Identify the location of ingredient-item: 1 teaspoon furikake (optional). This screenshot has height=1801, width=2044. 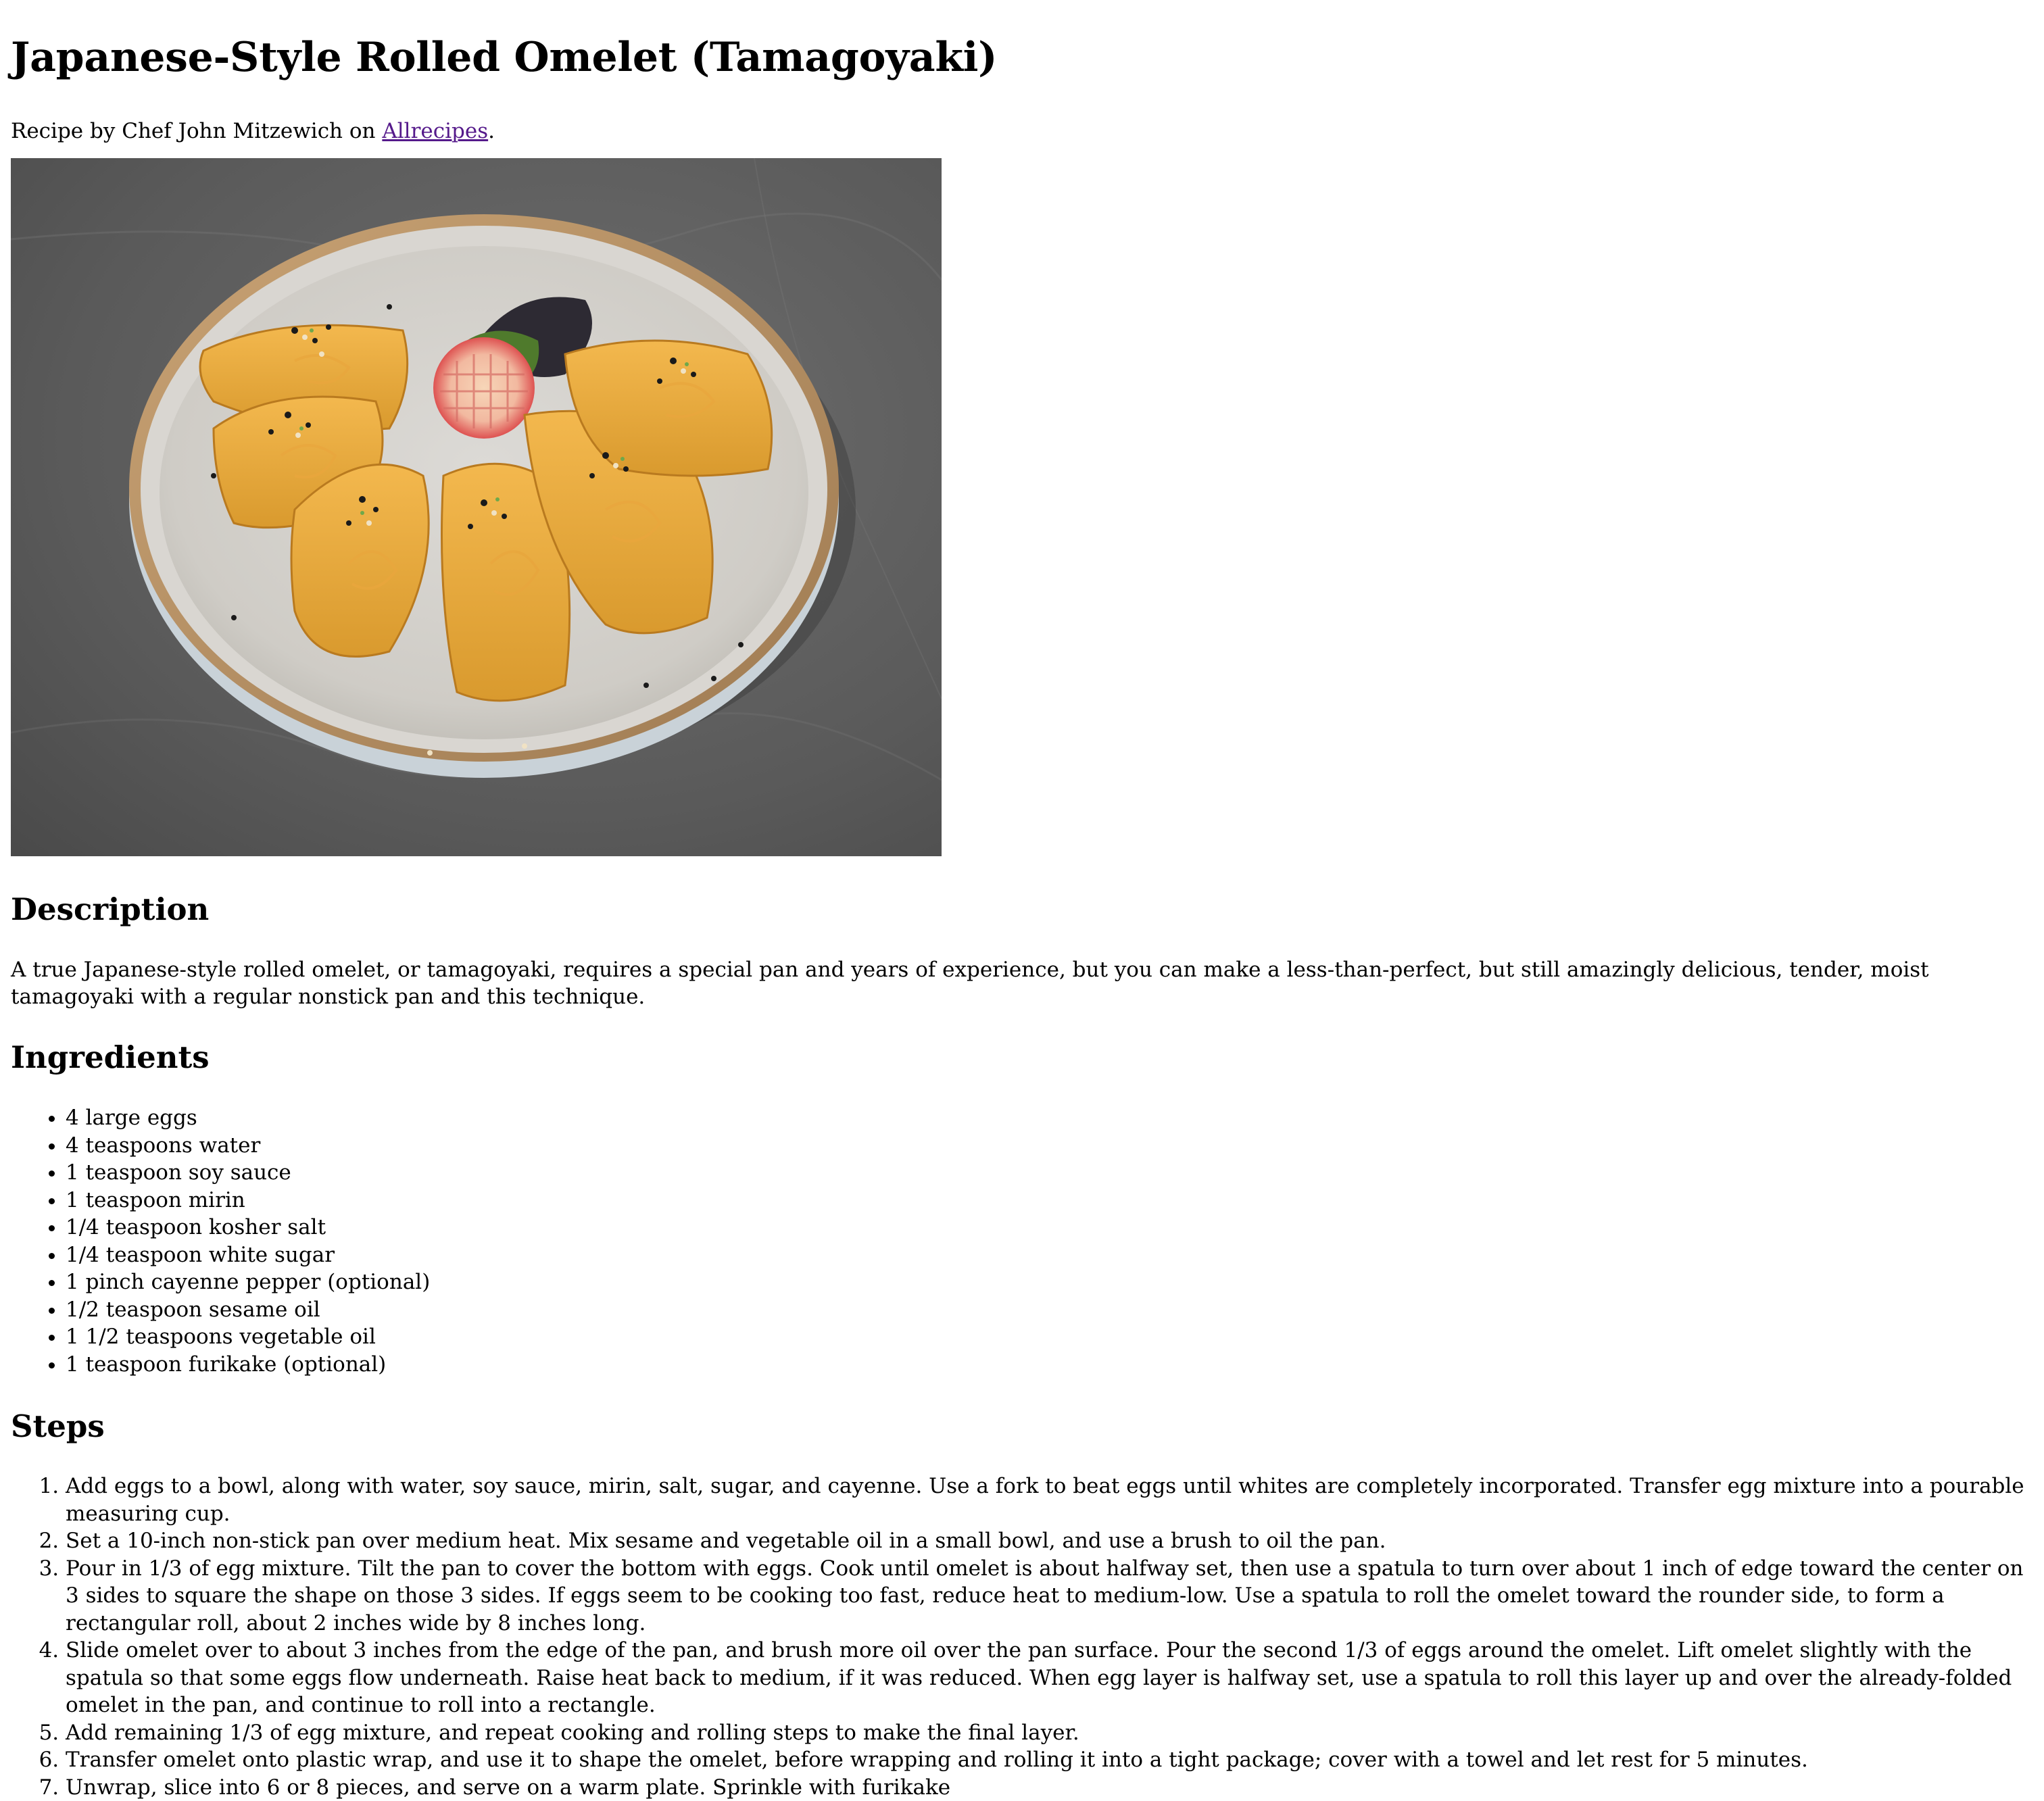
(1049, 1365).